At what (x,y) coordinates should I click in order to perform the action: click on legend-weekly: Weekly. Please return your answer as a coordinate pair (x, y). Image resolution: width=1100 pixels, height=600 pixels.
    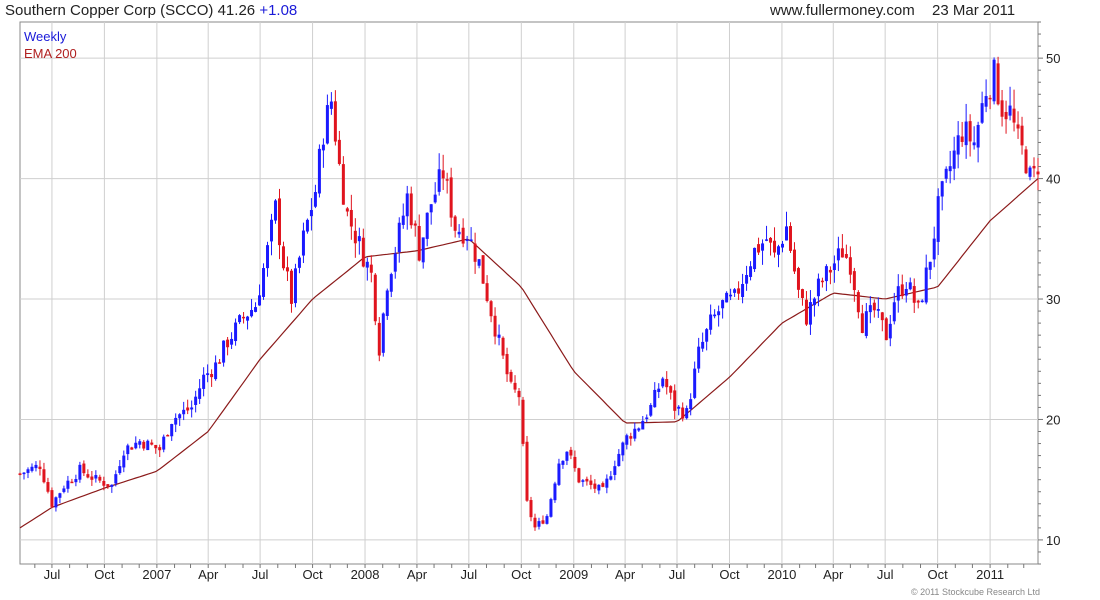
    Looking at the image, I should click on (45, 36).